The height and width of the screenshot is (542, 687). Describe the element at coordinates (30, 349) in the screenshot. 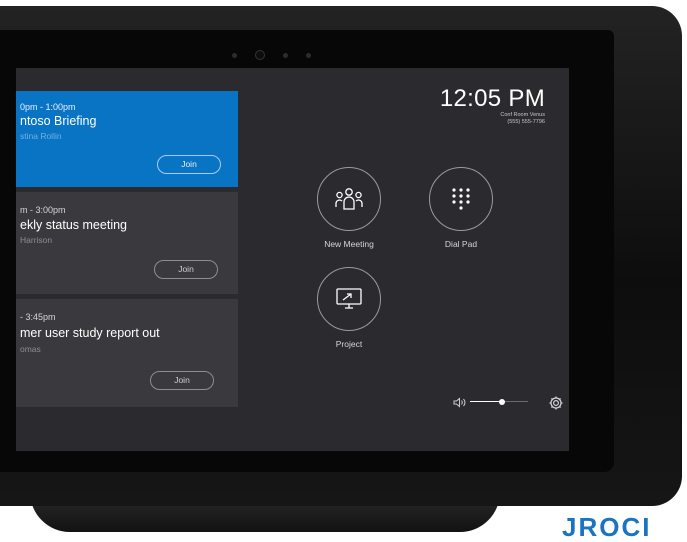

I see `meeting-organizer: omas` at that location.